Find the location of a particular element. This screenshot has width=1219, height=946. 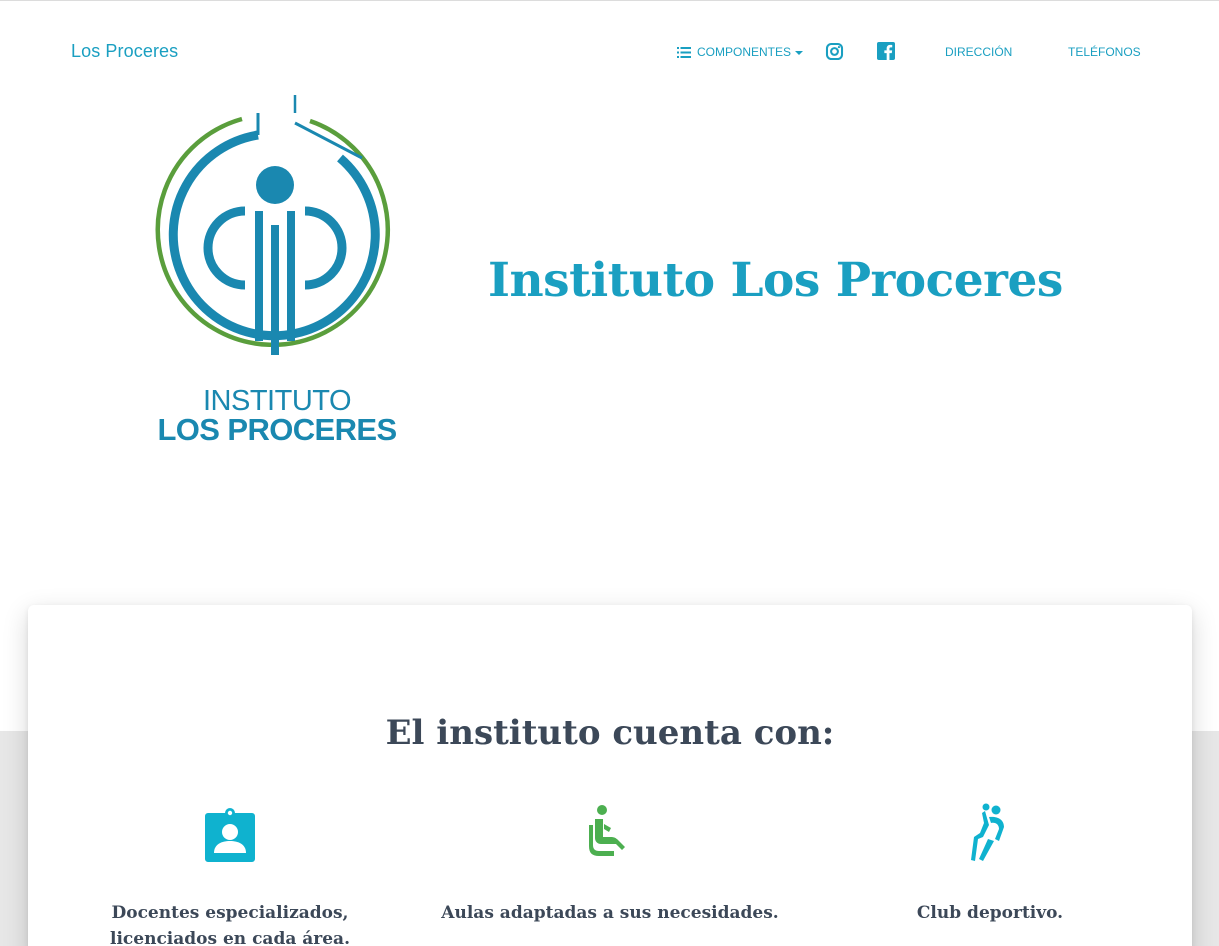

feature-aulas: Aulas adaptadas a sus necesidades. is located at coordinates (610, 863).